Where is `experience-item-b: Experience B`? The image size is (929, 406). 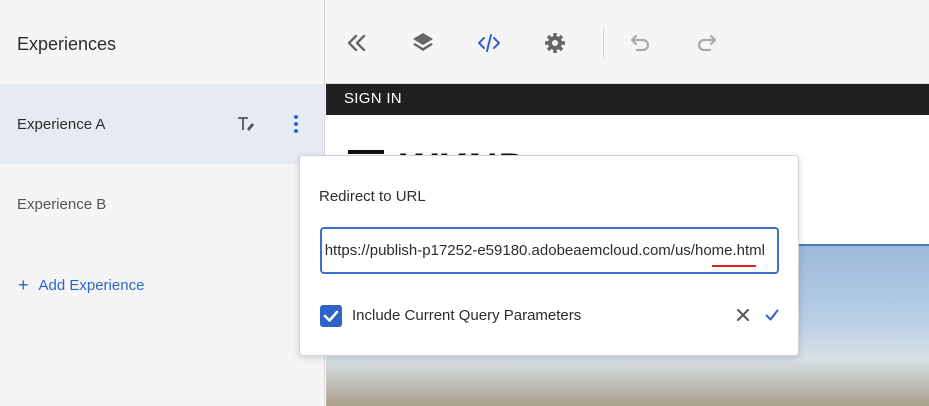 experience-item-b: Experience B is located at coordinates (162, 204).